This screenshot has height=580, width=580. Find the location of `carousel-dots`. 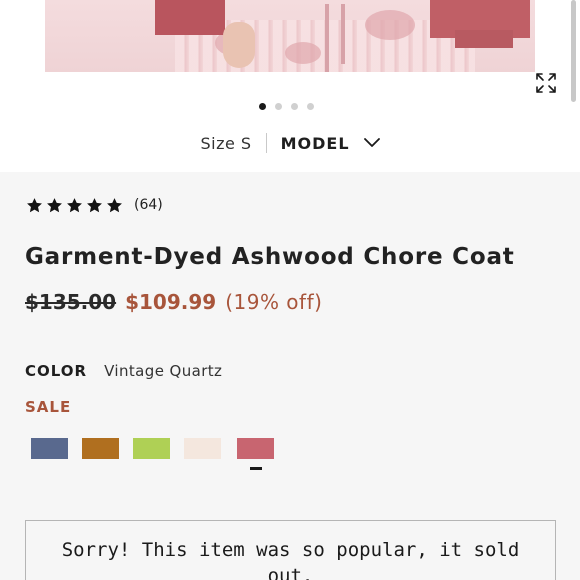

carousel-dots is located at coordinates (291, 107).